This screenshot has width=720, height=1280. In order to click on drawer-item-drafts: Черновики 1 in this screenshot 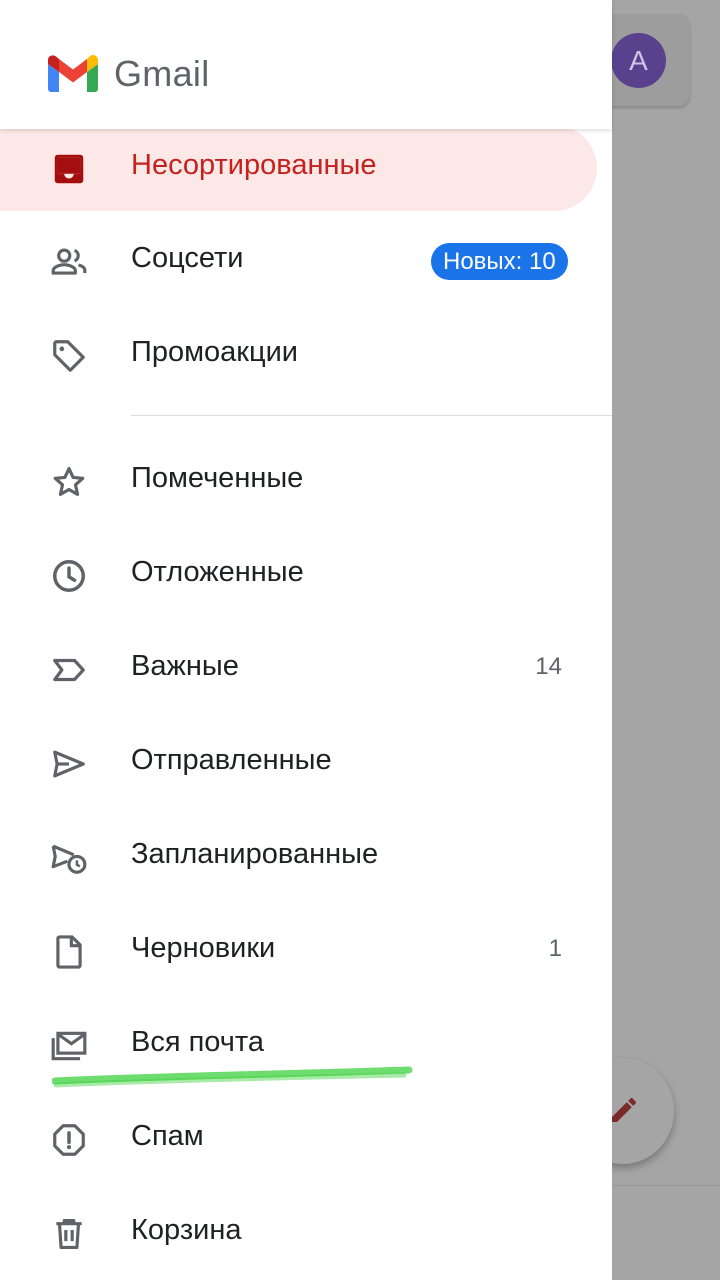, I will do `click(306, 951)`.